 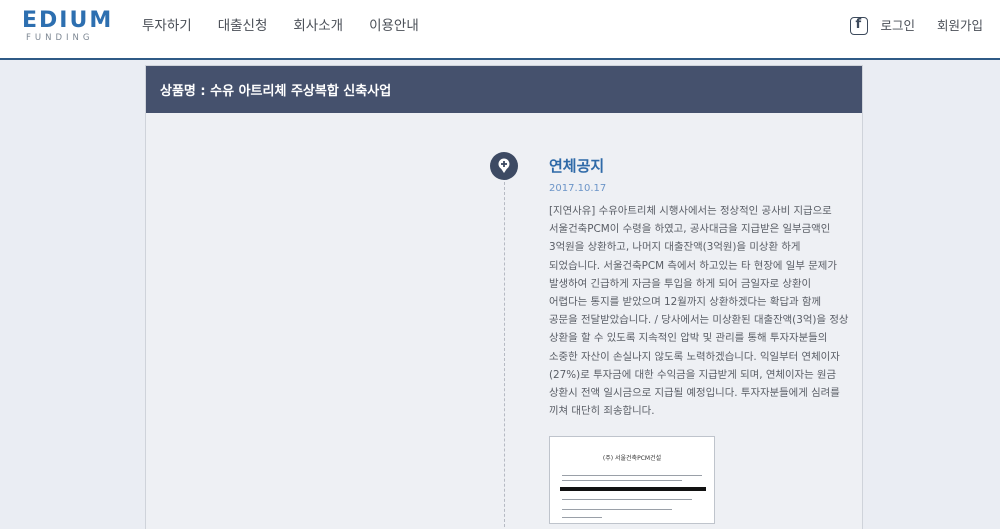 I want to click on logo-wordmark: EDIUM, so click(x=68, y=20).